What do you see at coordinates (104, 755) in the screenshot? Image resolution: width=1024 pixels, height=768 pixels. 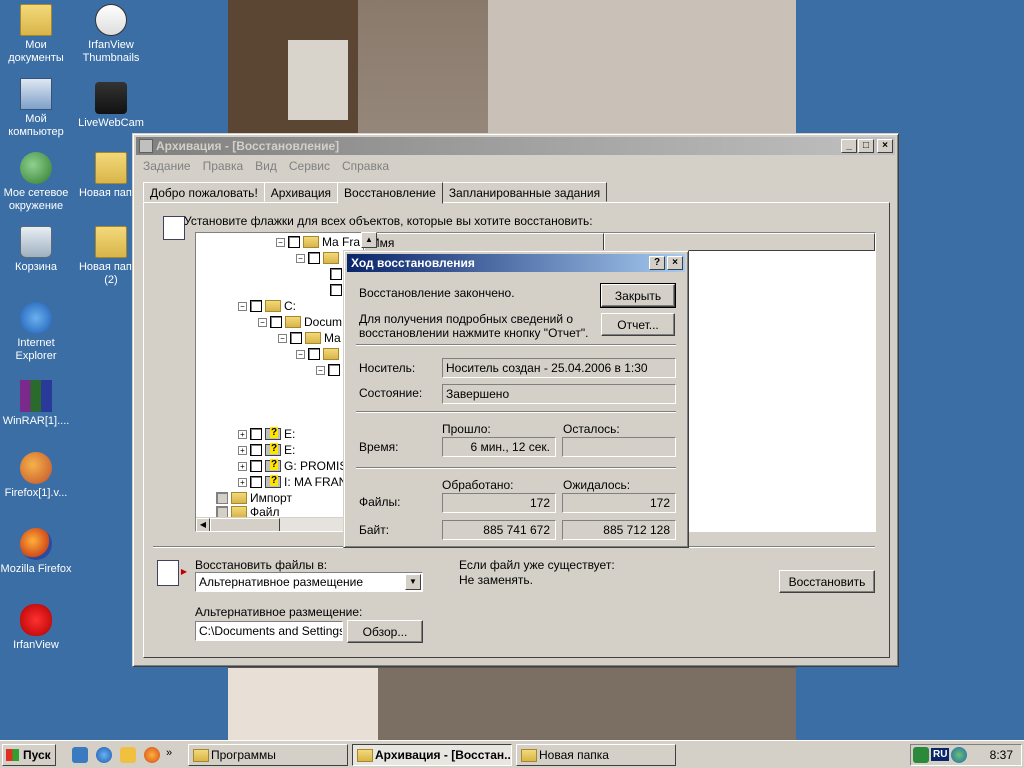 I see `ie-icon` at bounding box center [104, 755].